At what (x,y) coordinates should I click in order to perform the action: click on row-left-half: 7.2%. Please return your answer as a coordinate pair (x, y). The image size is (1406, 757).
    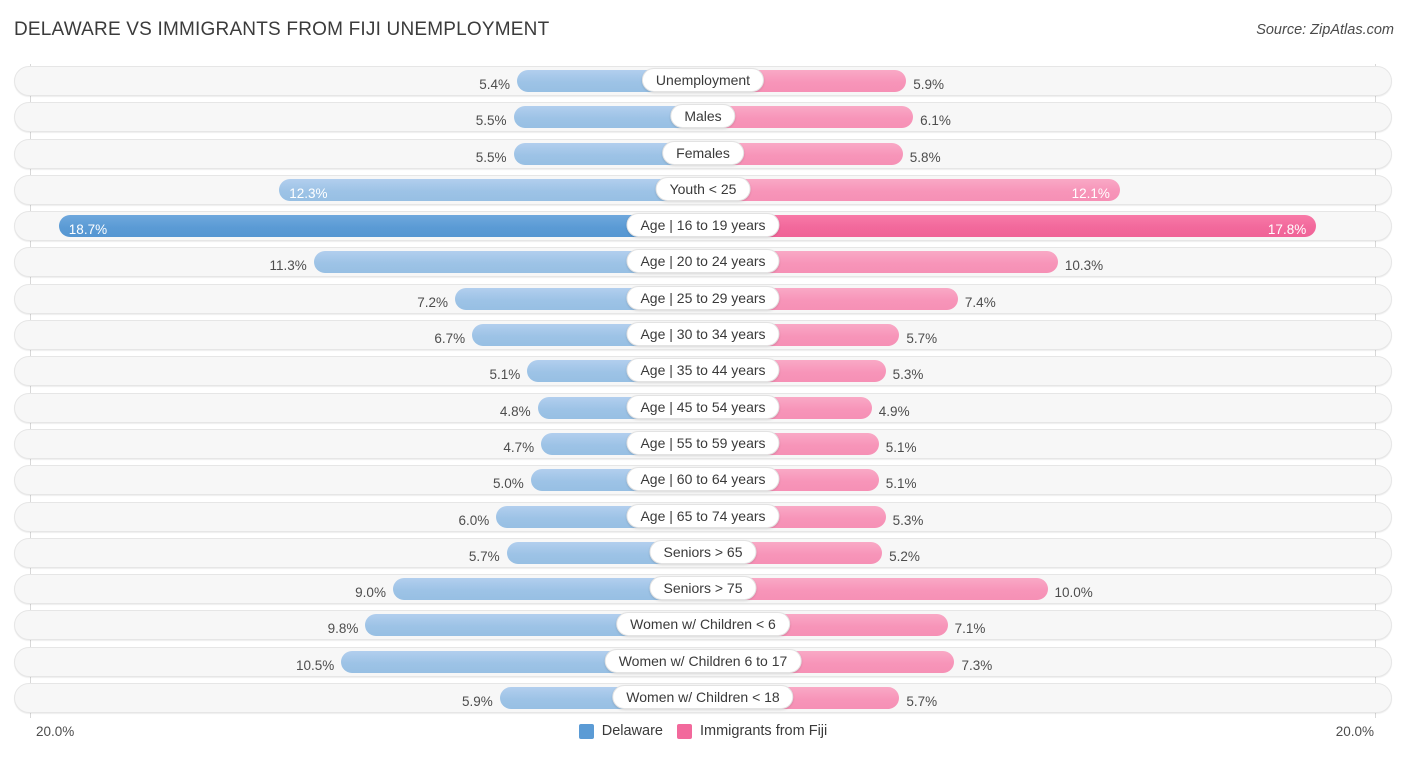
    Looking at the image, I should click on (358, 299).